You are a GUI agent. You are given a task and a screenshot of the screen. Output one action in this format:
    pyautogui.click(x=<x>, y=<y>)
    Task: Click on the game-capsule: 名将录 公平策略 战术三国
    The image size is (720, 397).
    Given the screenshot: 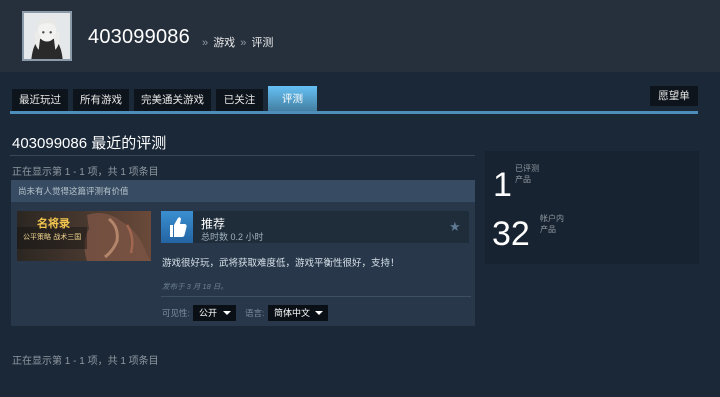 What is the action you would take?
    pyautogui.click(x=84, y=236)
    